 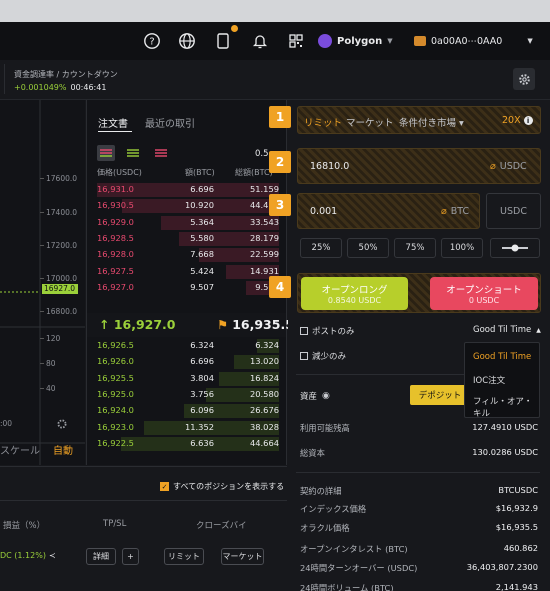 I want to click on mark-price: ⚑ 16,935.5, so click(x=255, y=324).